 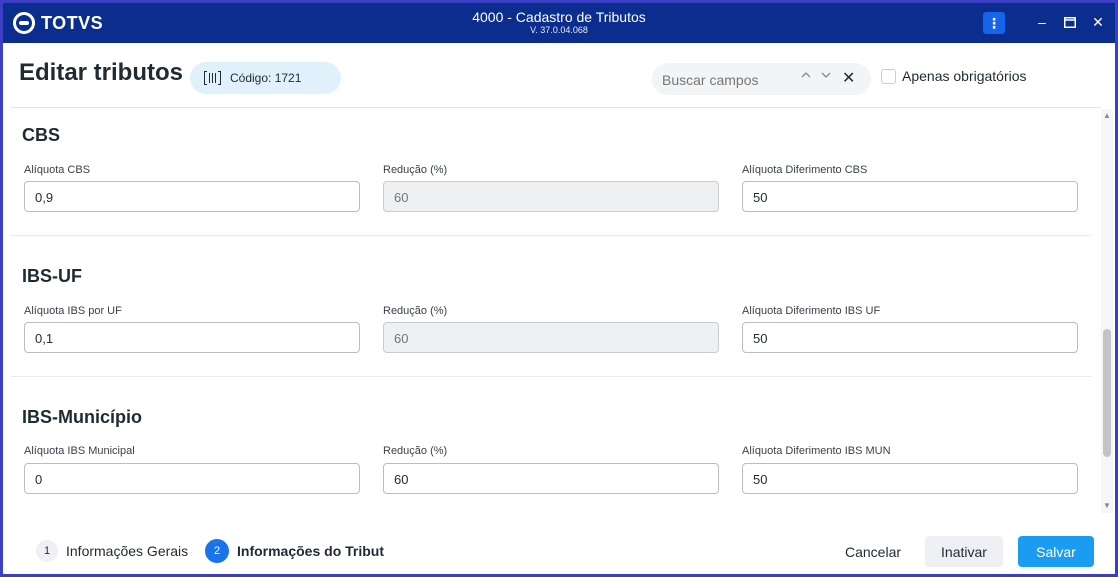 I want to click on code-chip: Código: 1721, so click(x=265, y=78).